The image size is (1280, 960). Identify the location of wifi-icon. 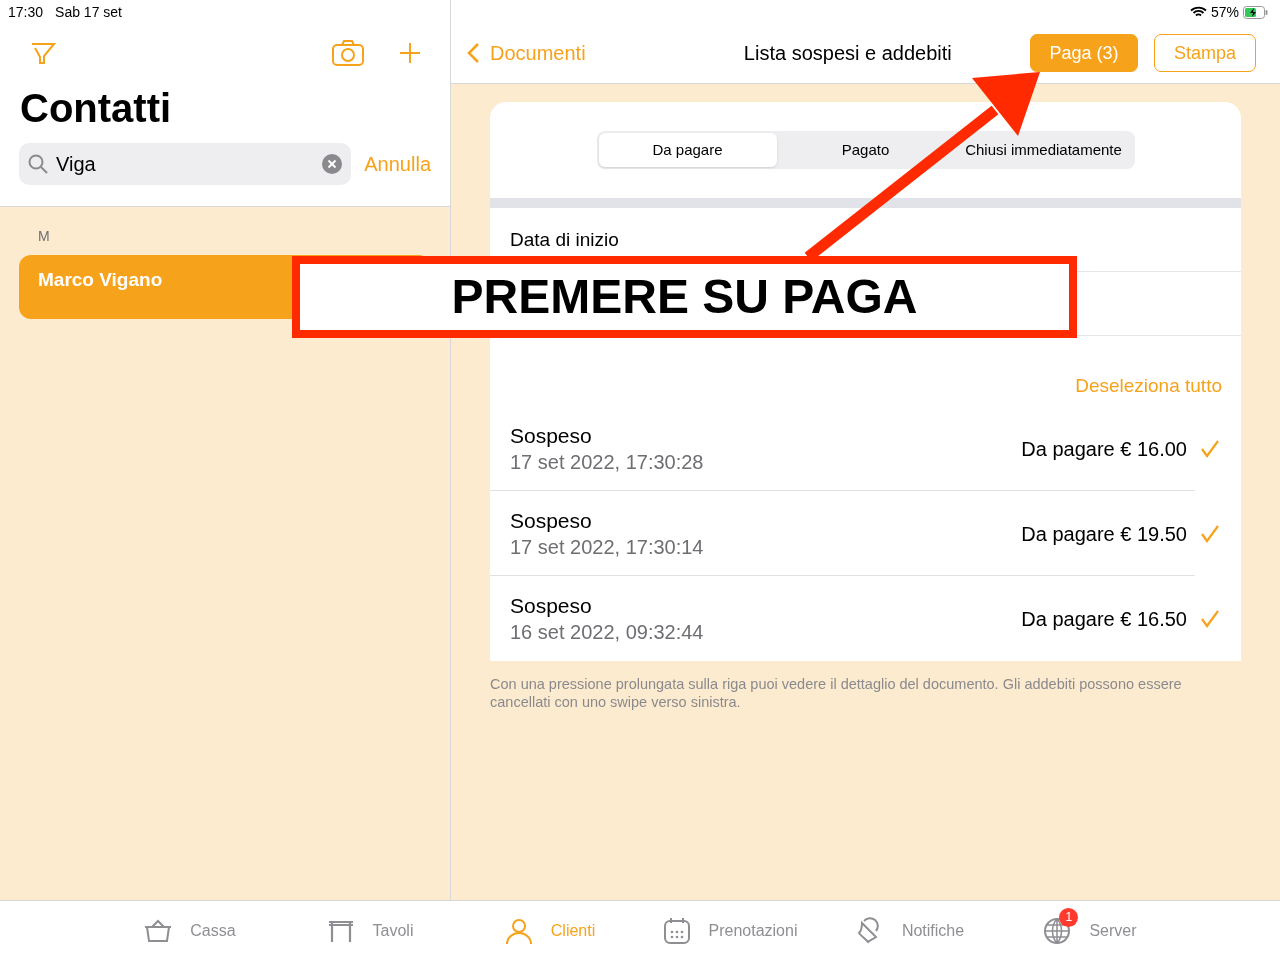
(1198, 12).